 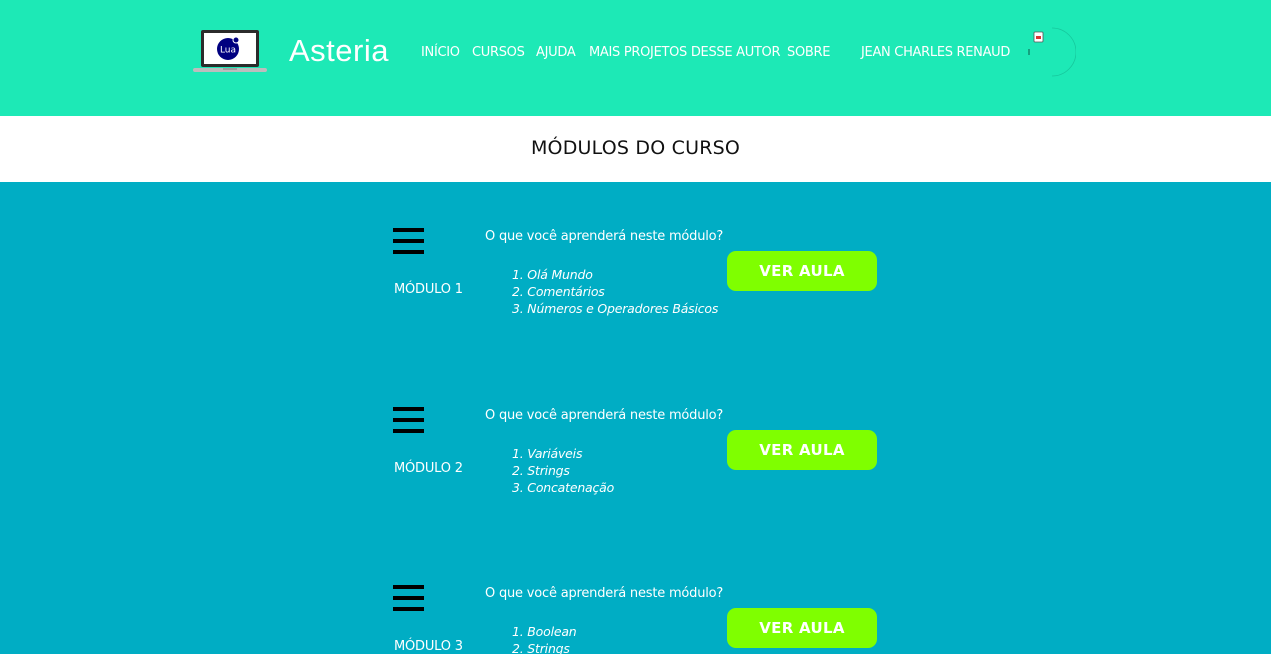 I want to click on lua-logo-icon: Lua, so click(x=230, y=51).